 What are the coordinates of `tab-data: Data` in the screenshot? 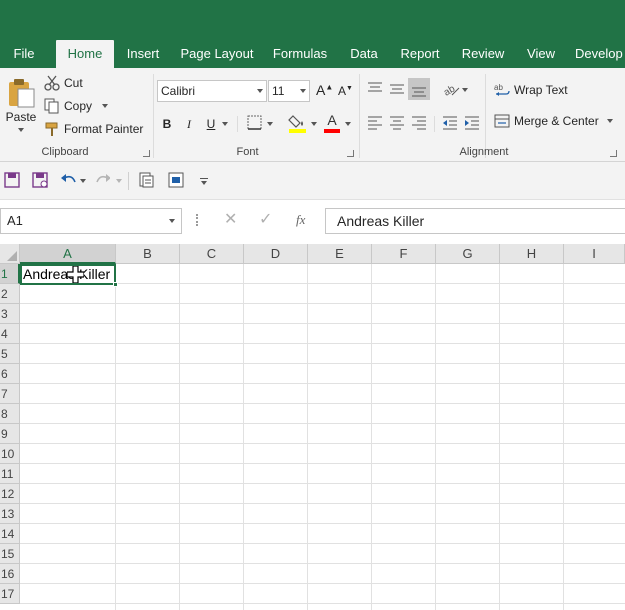 It's located at (364, 54).